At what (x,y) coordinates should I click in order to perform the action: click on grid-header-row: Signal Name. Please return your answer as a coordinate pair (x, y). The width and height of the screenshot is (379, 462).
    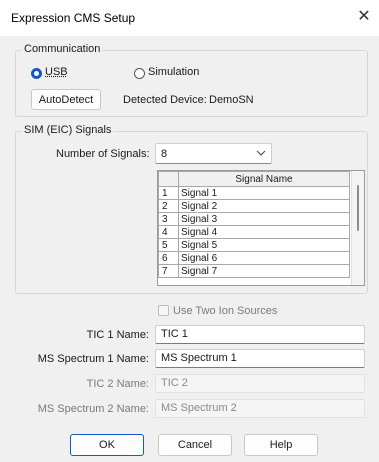
    Looking at the image, I should click on (254, 179).